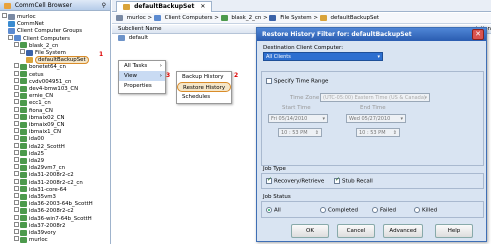 Image resolution: width=491 pixels, height=244 pixels. What do you see at coordinates (310, 231) in the screenshot?
I see `ok-button: OK` at bounding box center [310, 231].